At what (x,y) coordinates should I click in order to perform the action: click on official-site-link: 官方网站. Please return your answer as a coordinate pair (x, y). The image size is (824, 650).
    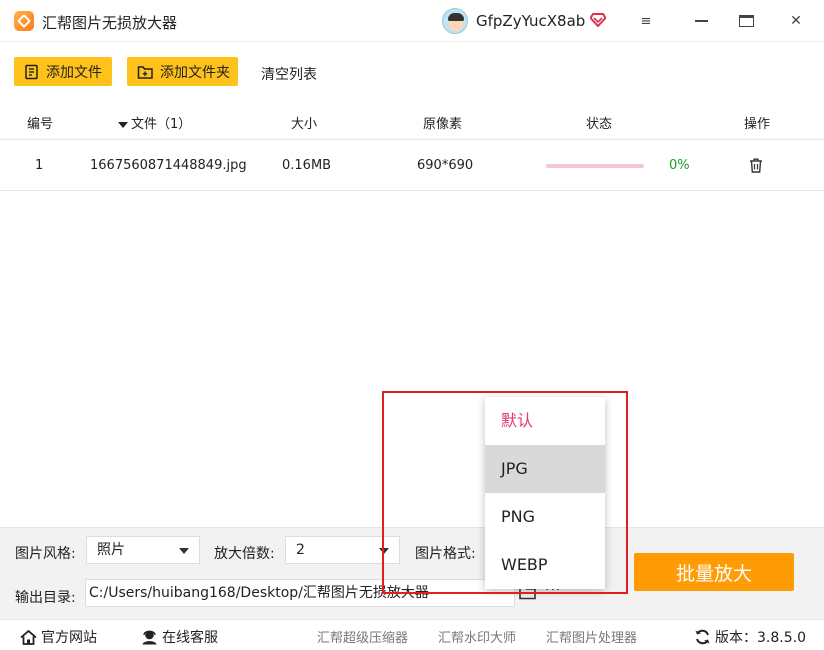
    Looking at the image, I should click on (58, 637).